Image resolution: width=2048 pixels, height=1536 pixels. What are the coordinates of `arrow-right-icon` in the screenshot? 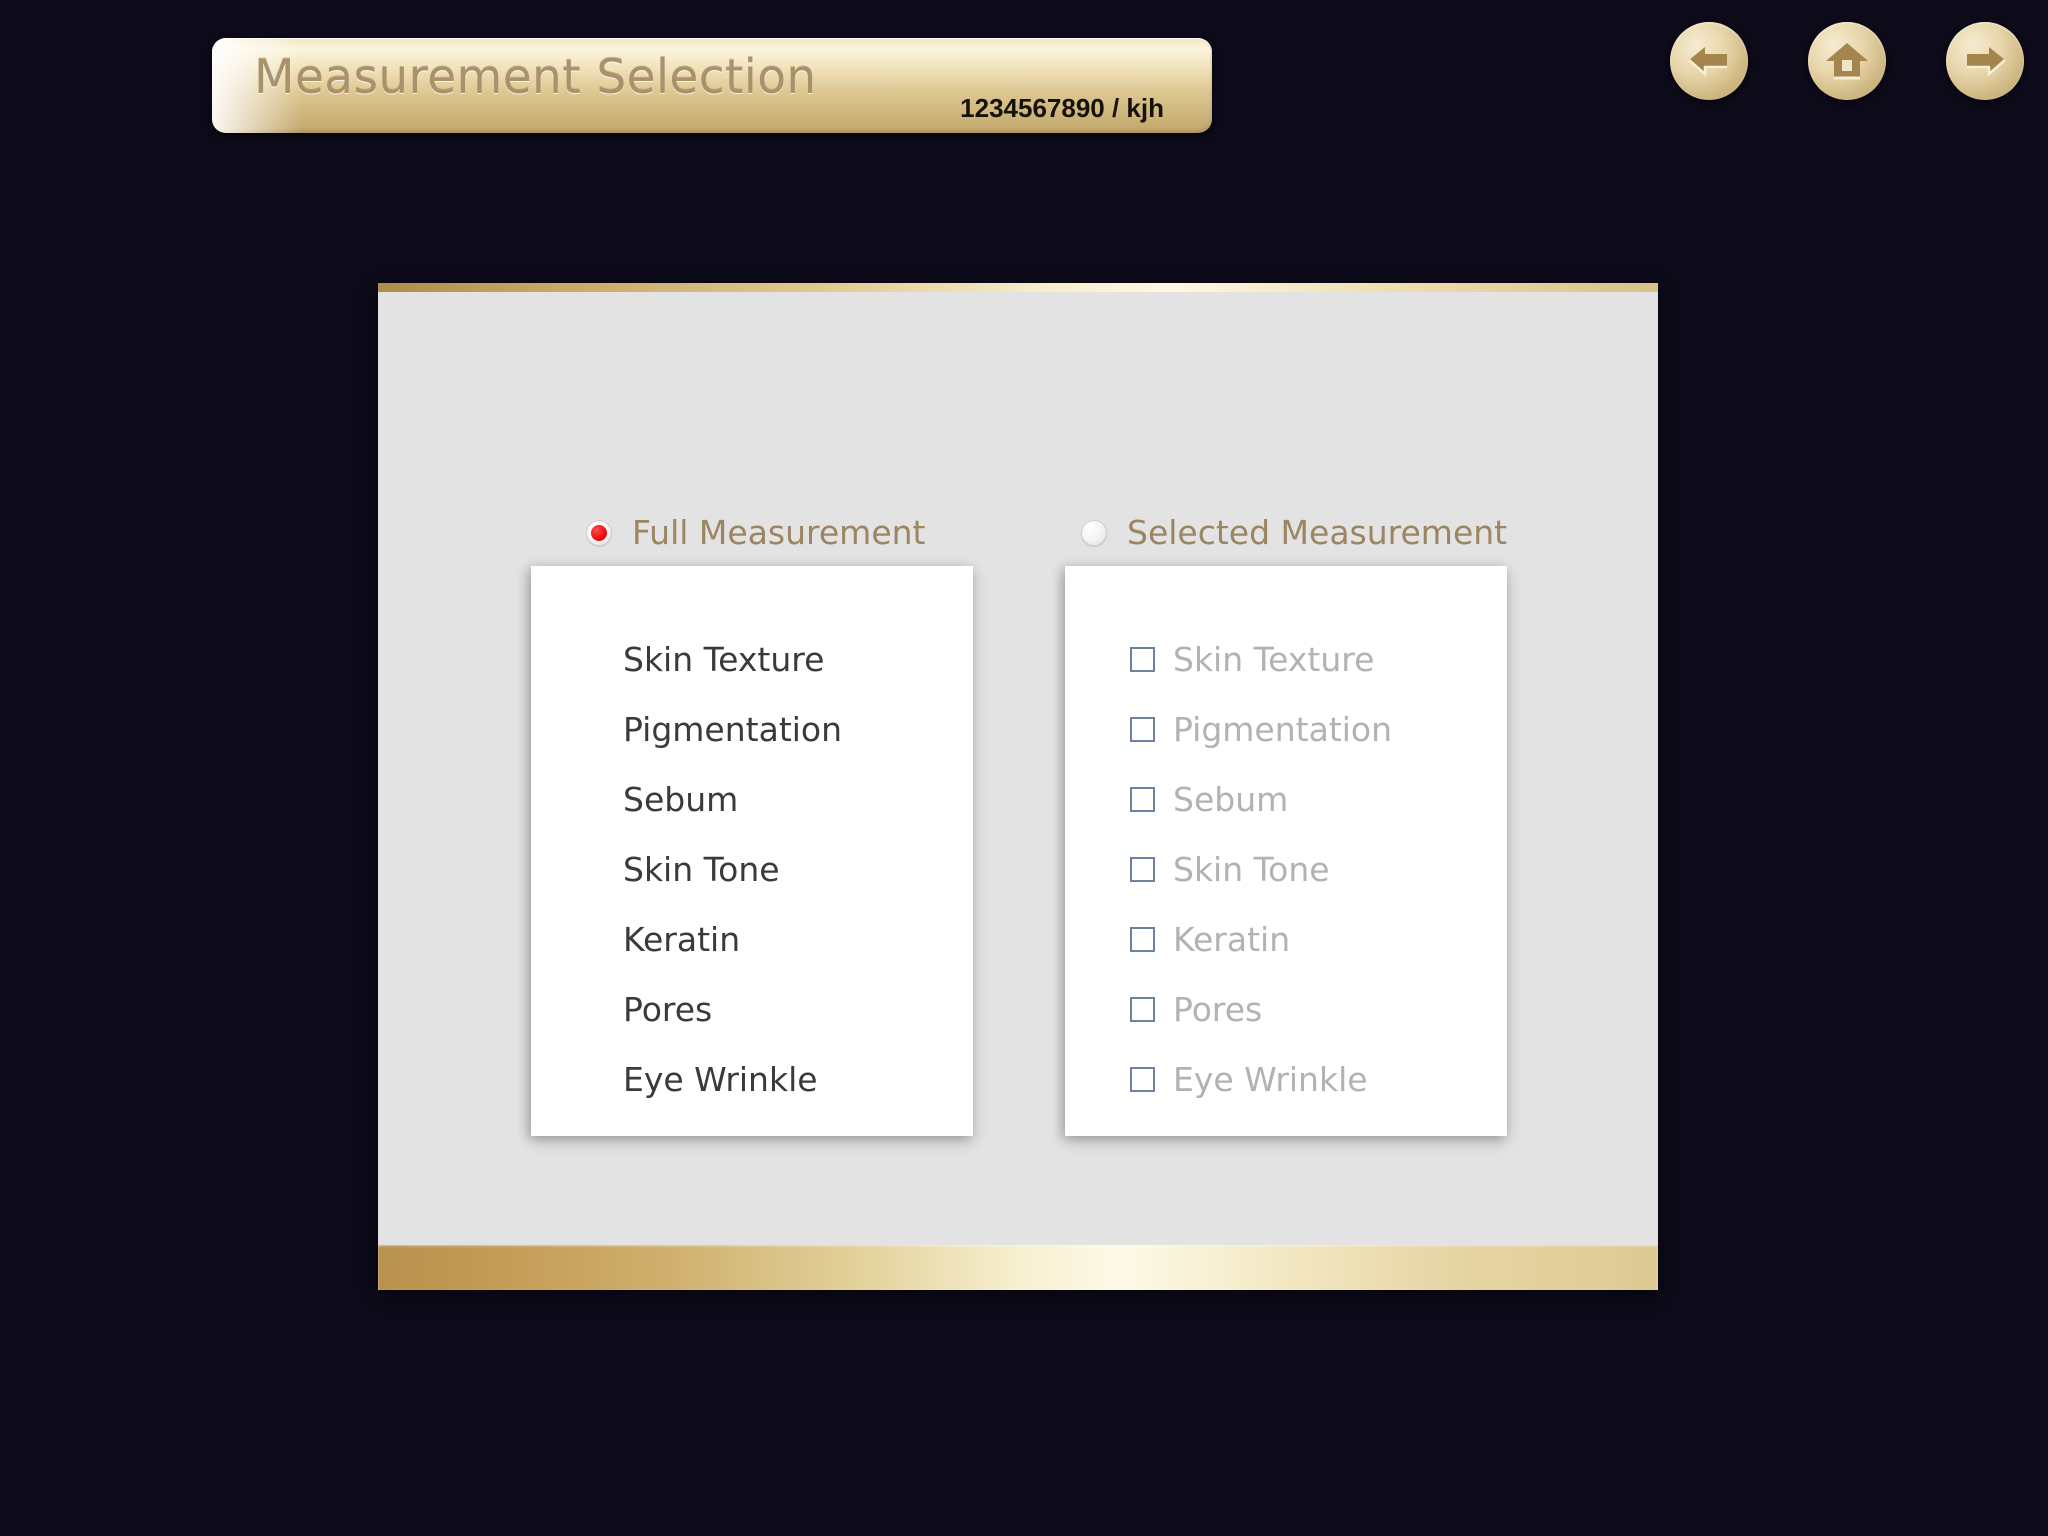 It's located at (1985, 61).